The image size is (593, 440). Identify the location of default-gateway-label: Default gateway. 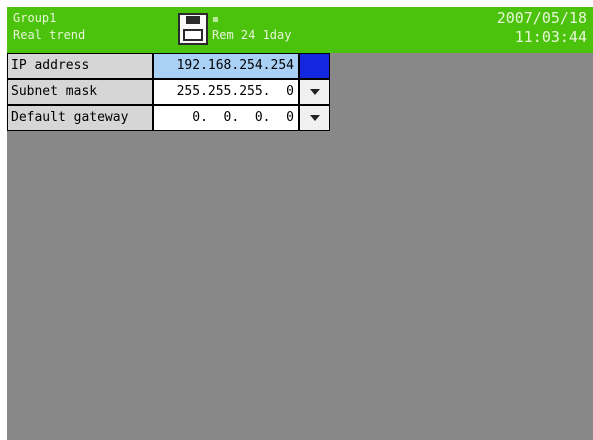
(80, 118).